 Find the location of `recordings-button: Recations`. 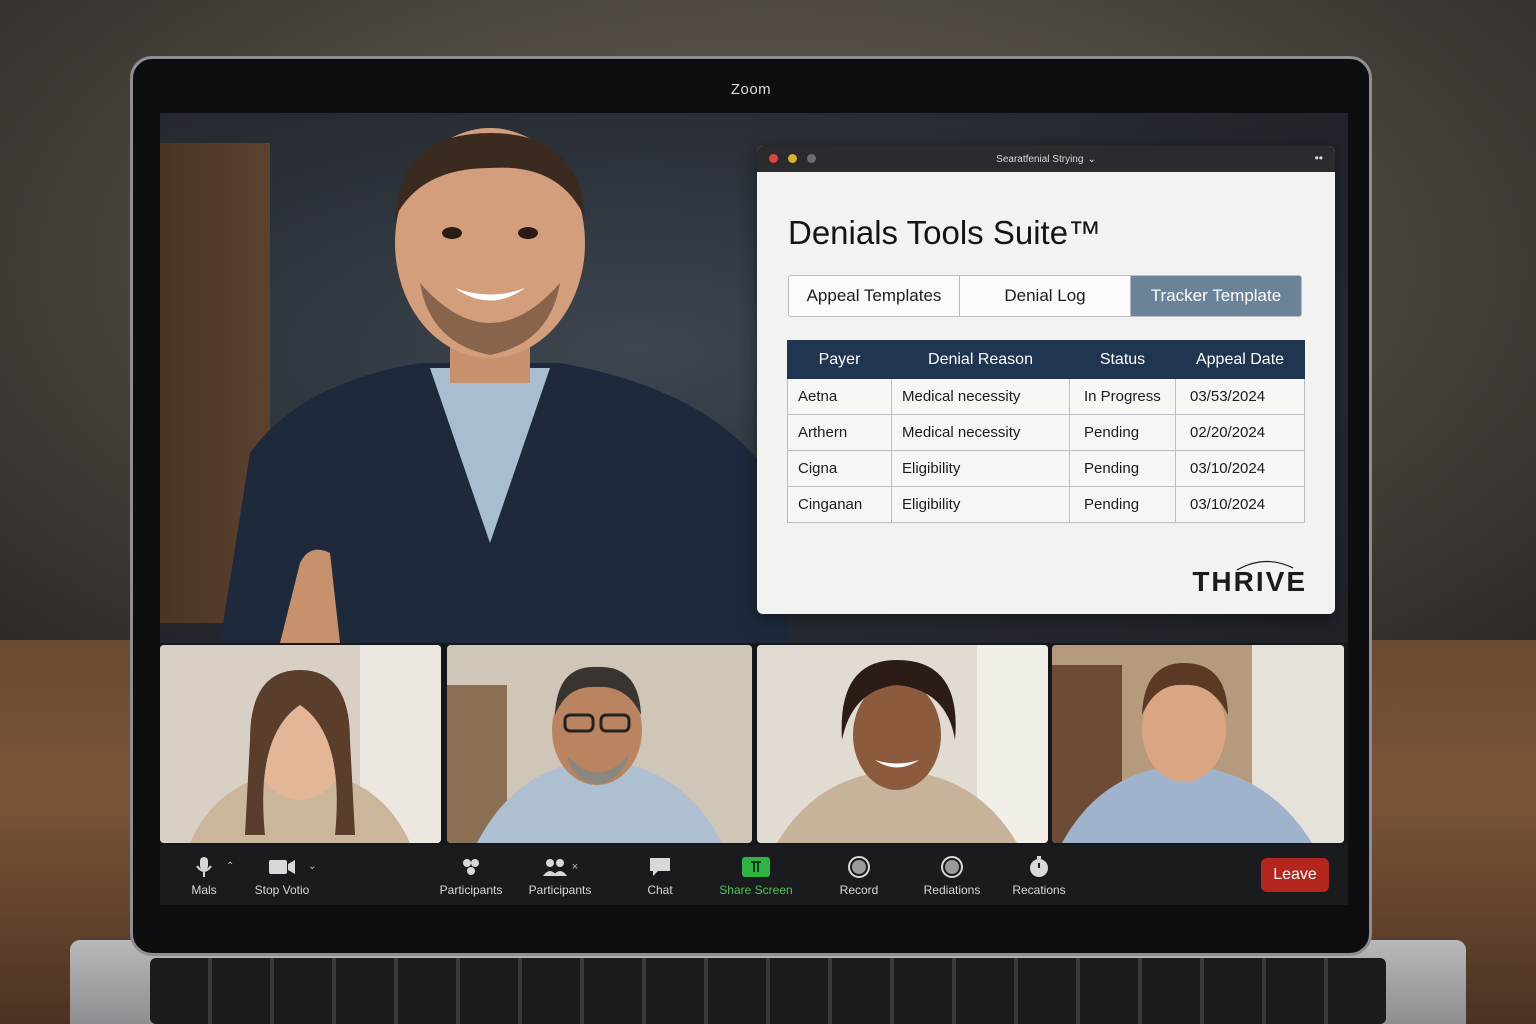

recordings-button: Recations is located at coordinates (1039, 876).